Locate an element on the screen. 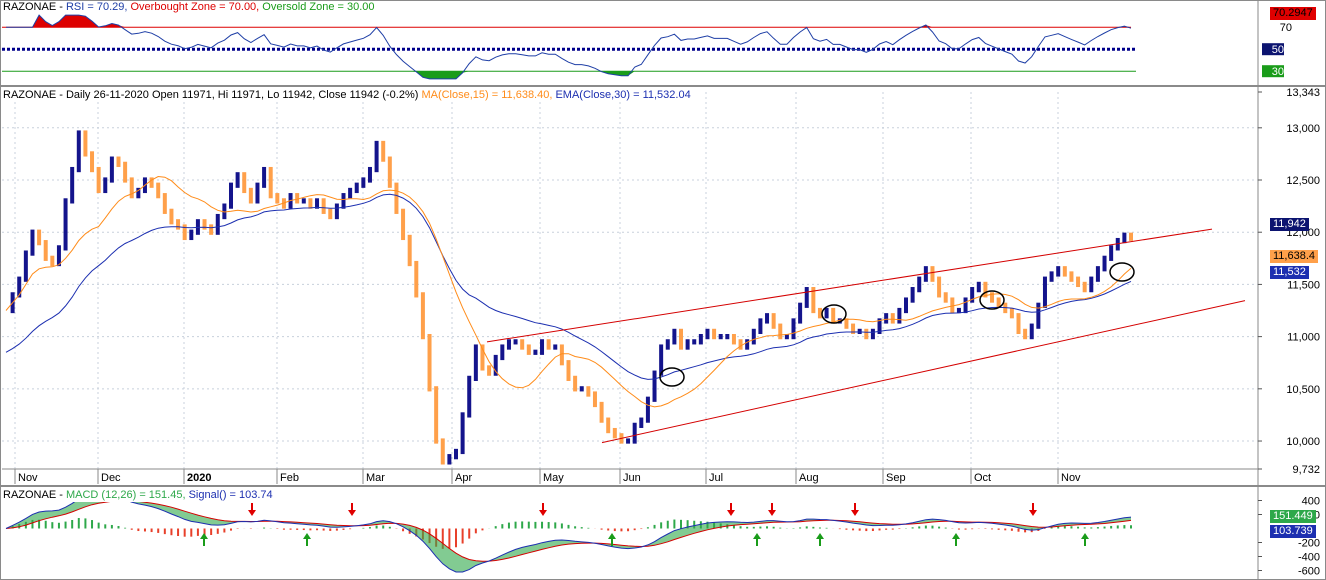 This screenshot has height=580, width=1326. rsi-tick-label: 30 is located at coordinates (1278, 72).